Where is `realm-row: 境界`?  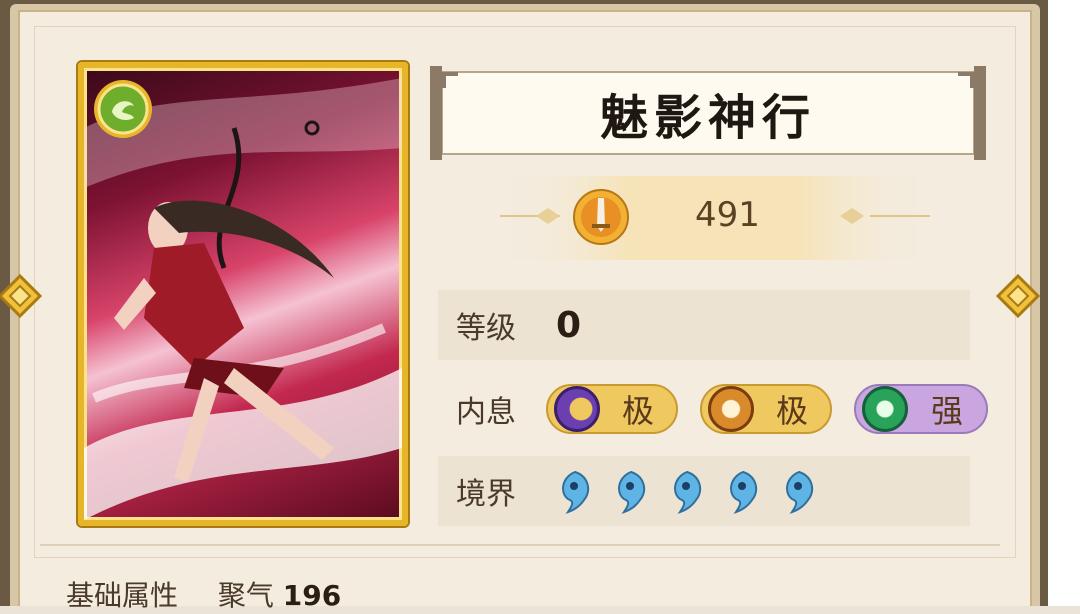 realm-row: 境界 is located at coordinates (704, 491).